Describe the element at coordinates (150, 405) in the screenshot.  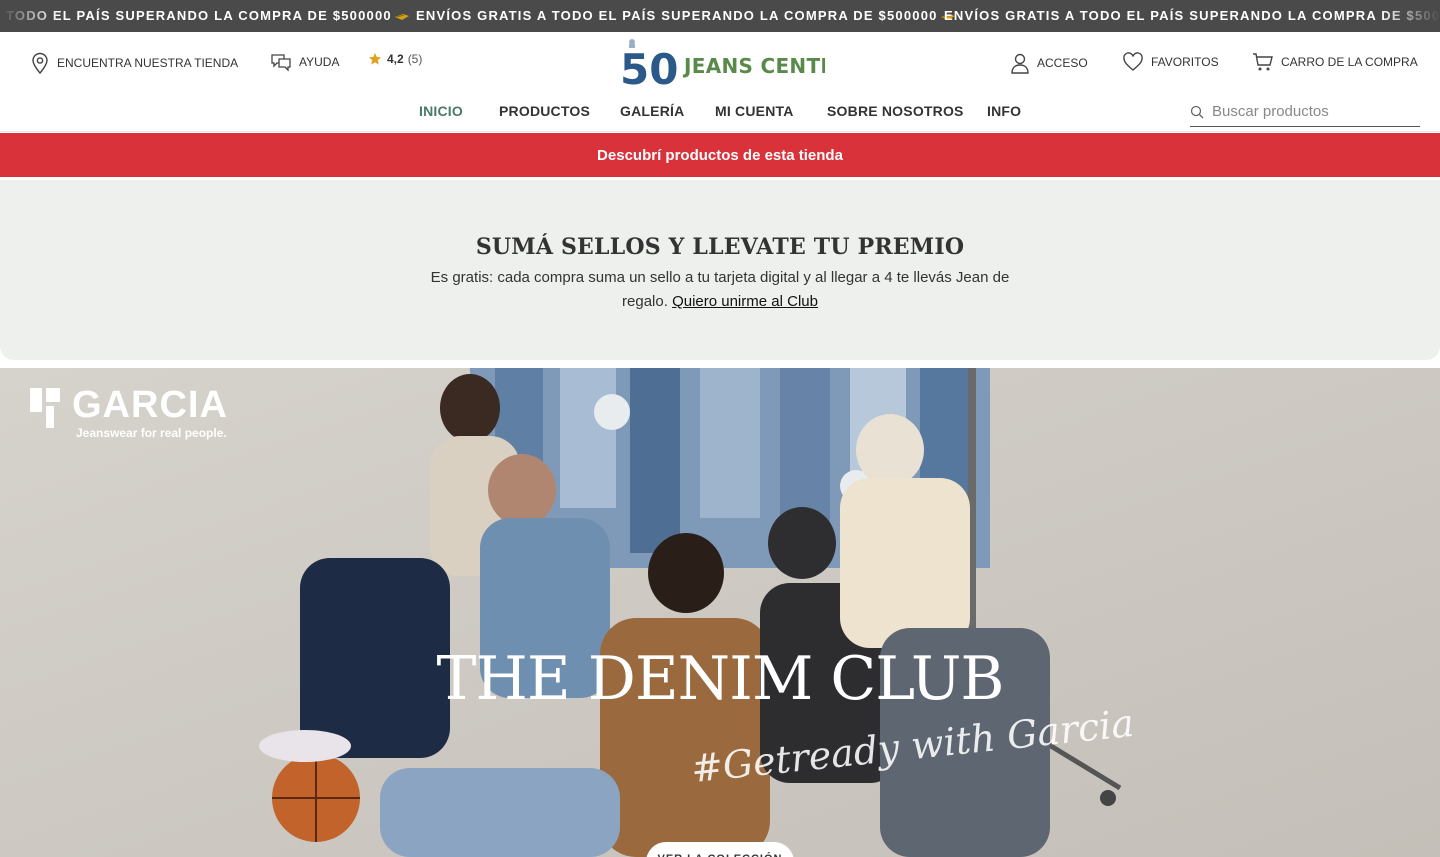
I see `brand-name: GARCIA` at that location.